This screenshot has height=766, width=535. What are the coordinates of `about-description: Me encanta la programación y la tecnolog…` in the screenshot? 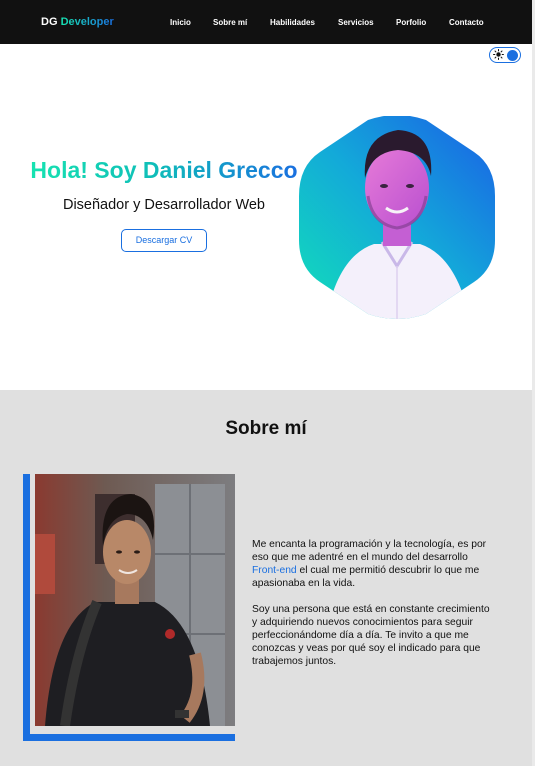 It's located at (374, 603).